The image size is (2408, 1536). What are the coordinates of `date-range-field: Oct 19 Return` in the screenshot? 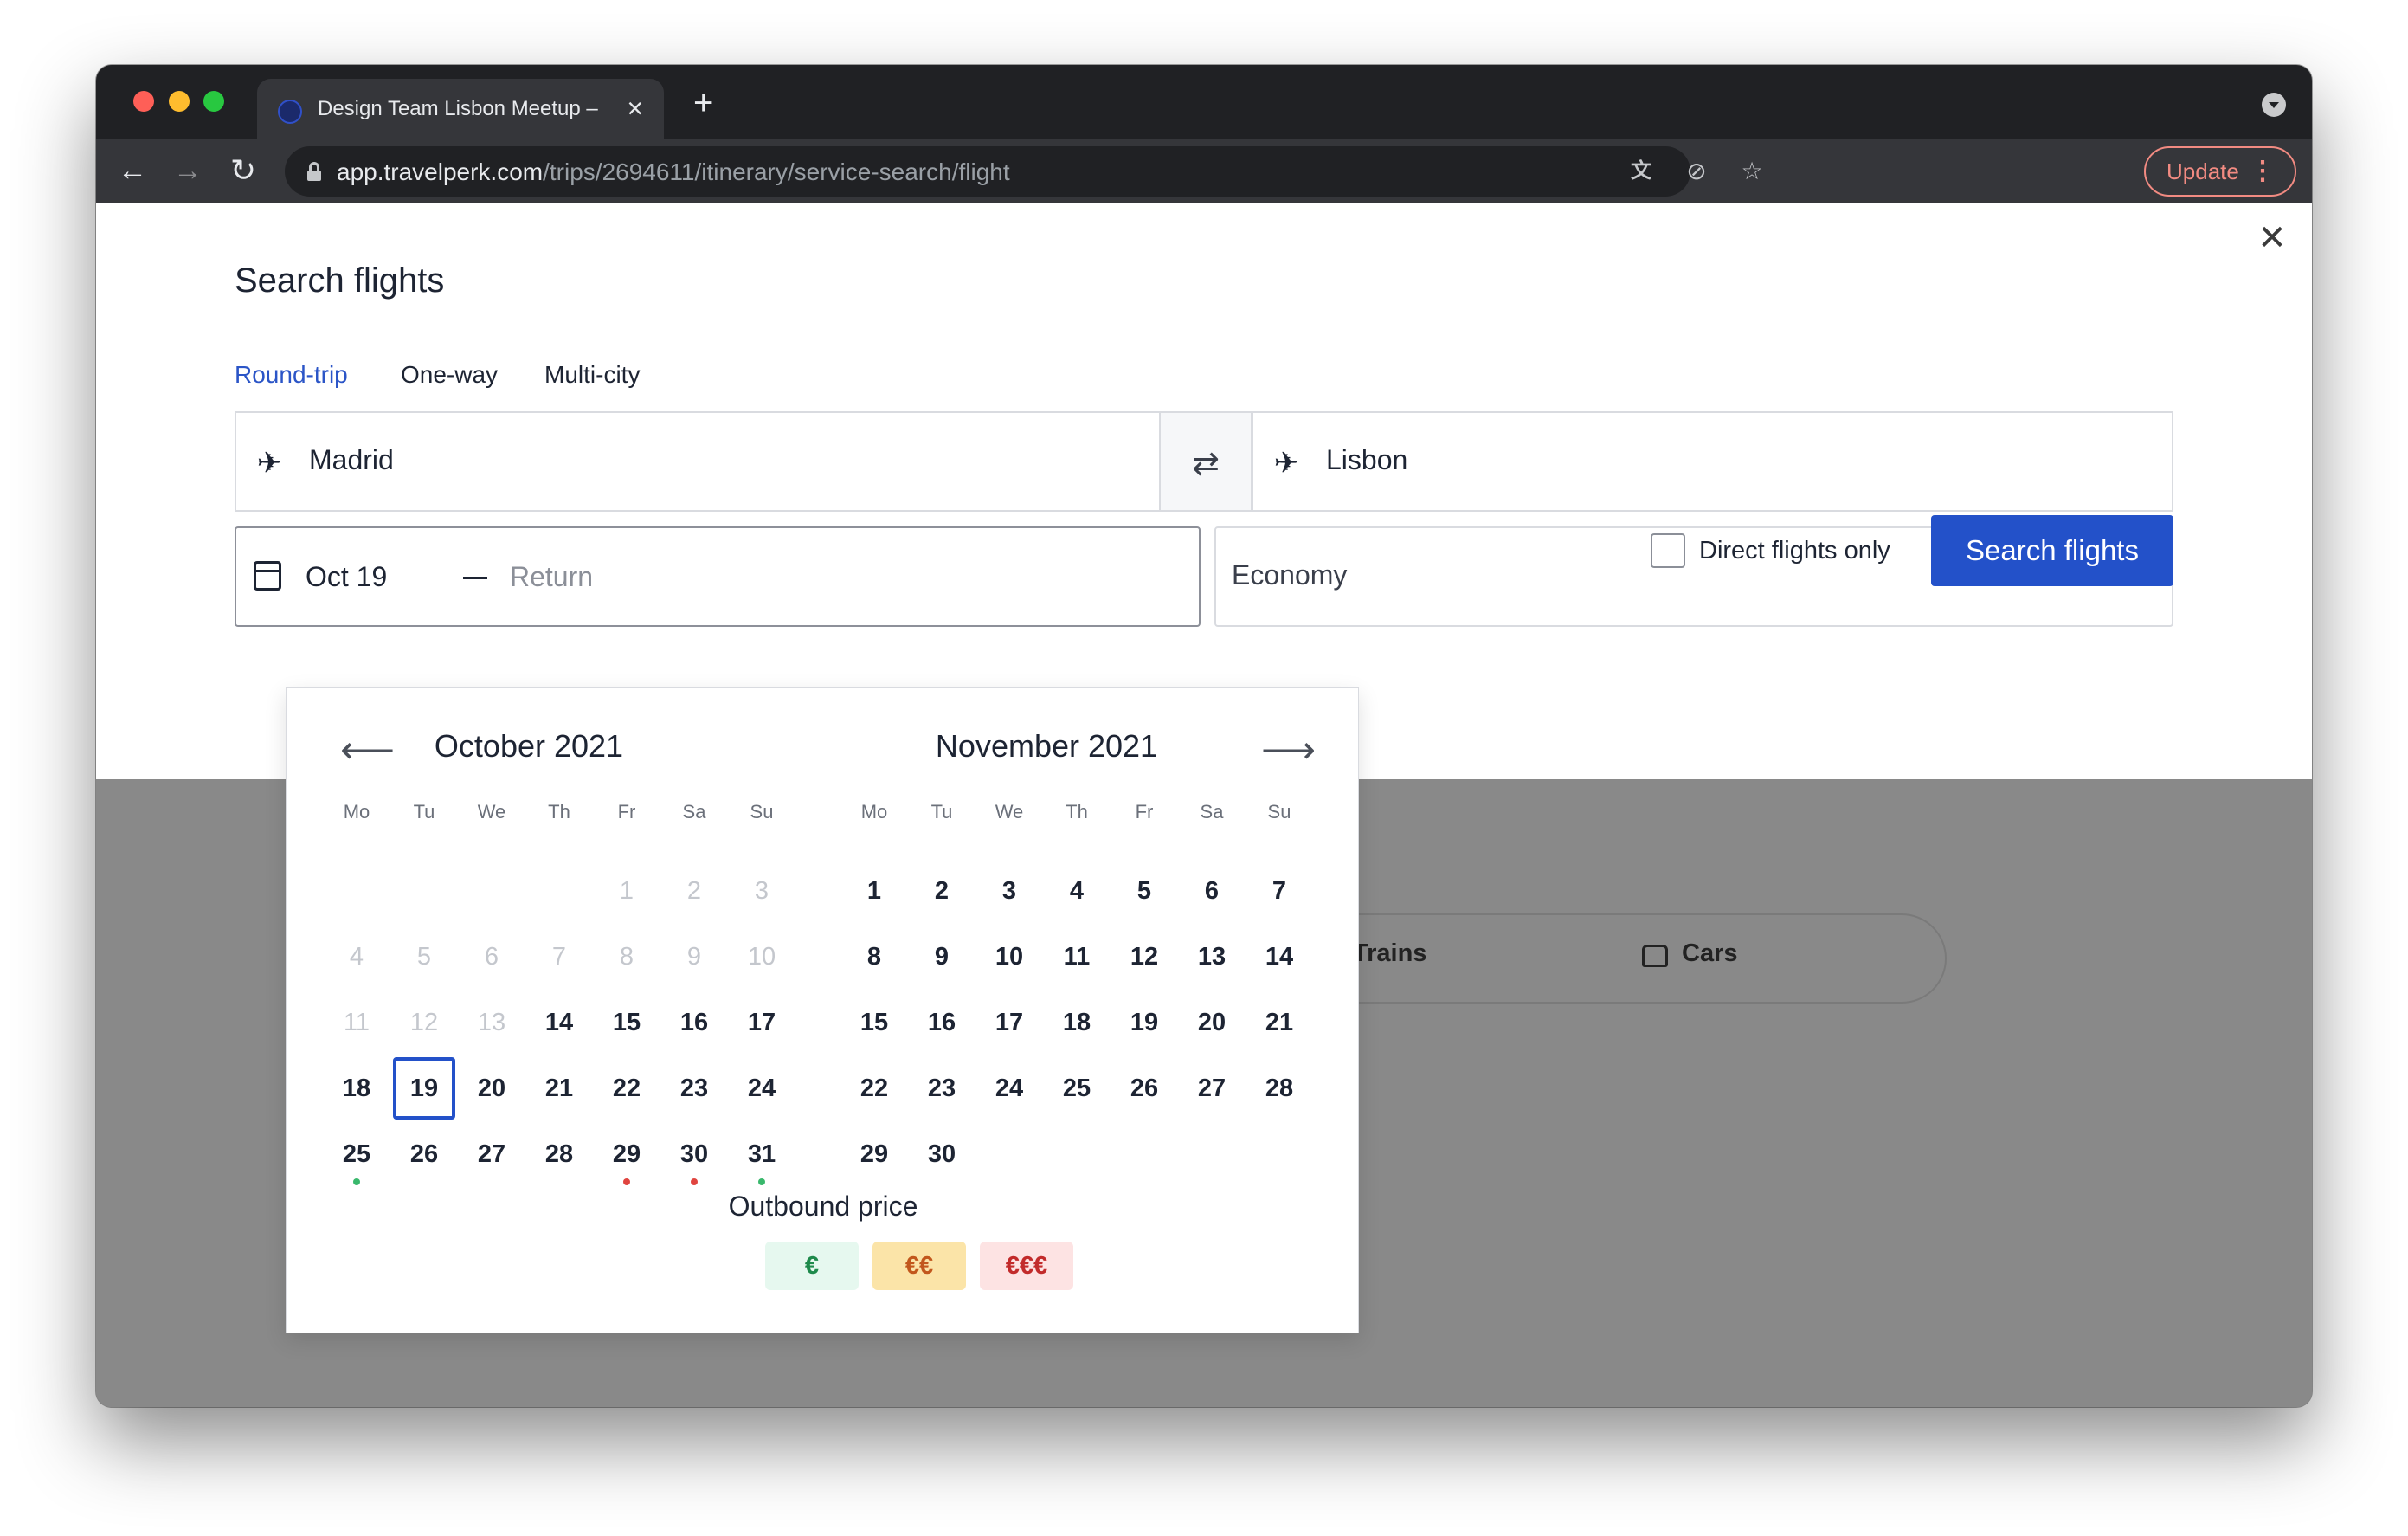 It's located at (718, 576).